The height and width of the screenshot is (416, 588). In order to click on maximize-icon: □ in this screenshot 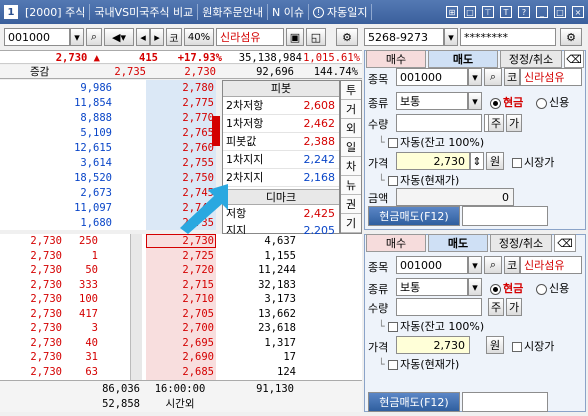, I will do `click(560, 12)`.